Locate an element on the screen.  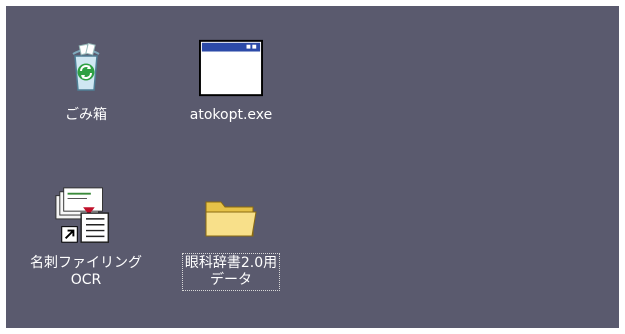
ophthalmology-dictionary-folder: 眼科辞書2.0用 データ is located at coordinates (231, 237).